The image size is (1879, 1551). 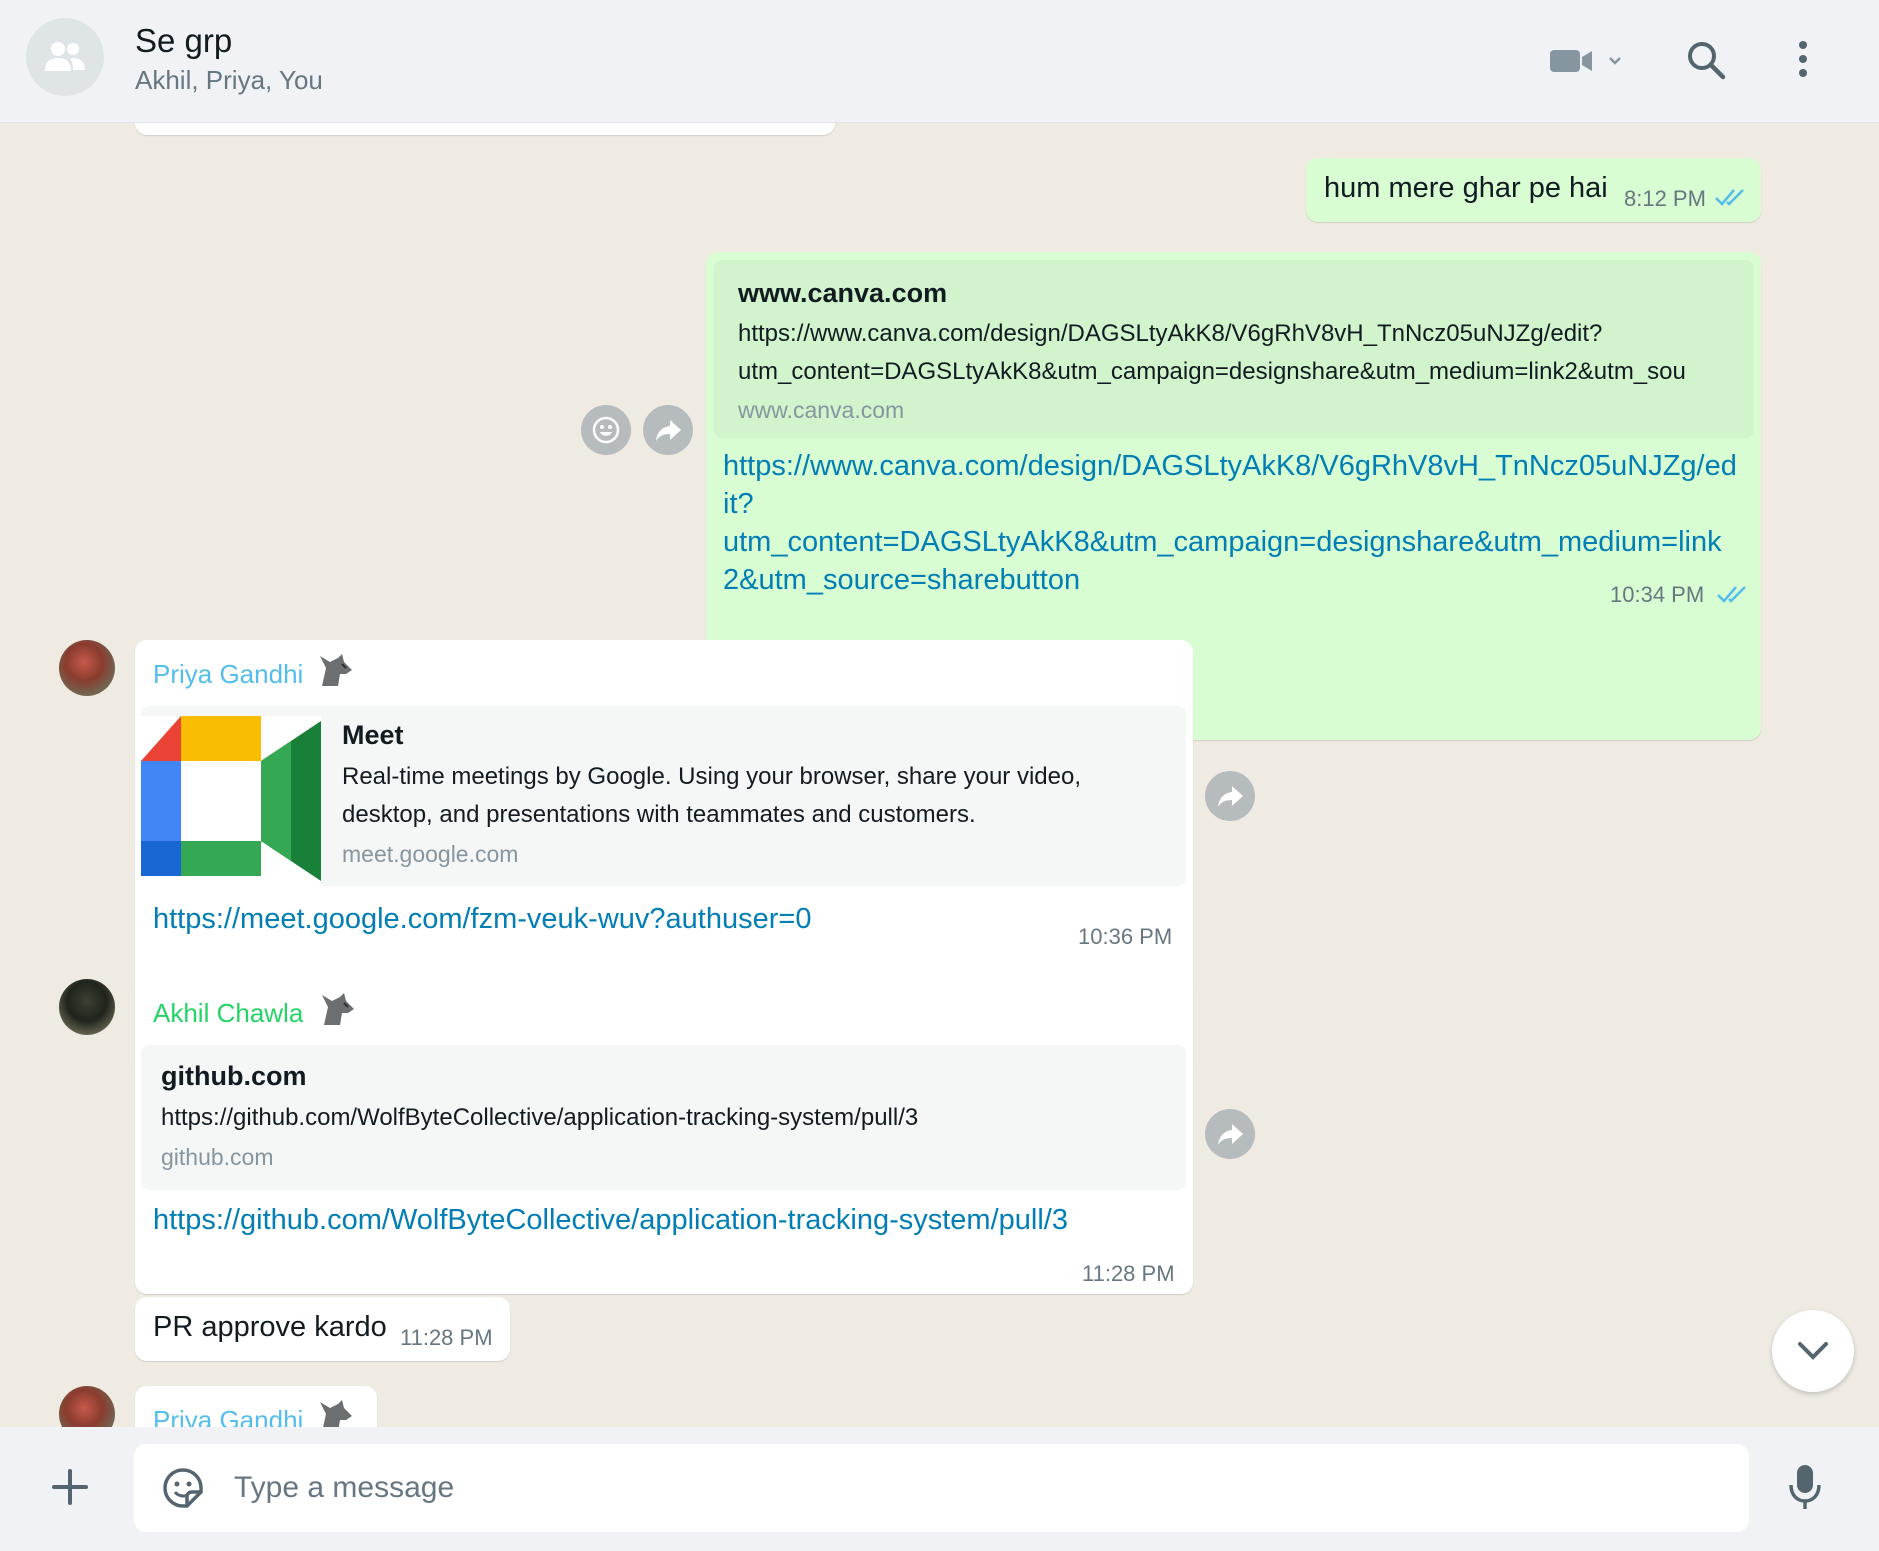 What do you see at coordinates (821, 410) in the screenshot?
I see `link-preview-domain: www.canva.com` at bounding box center [821, 410].